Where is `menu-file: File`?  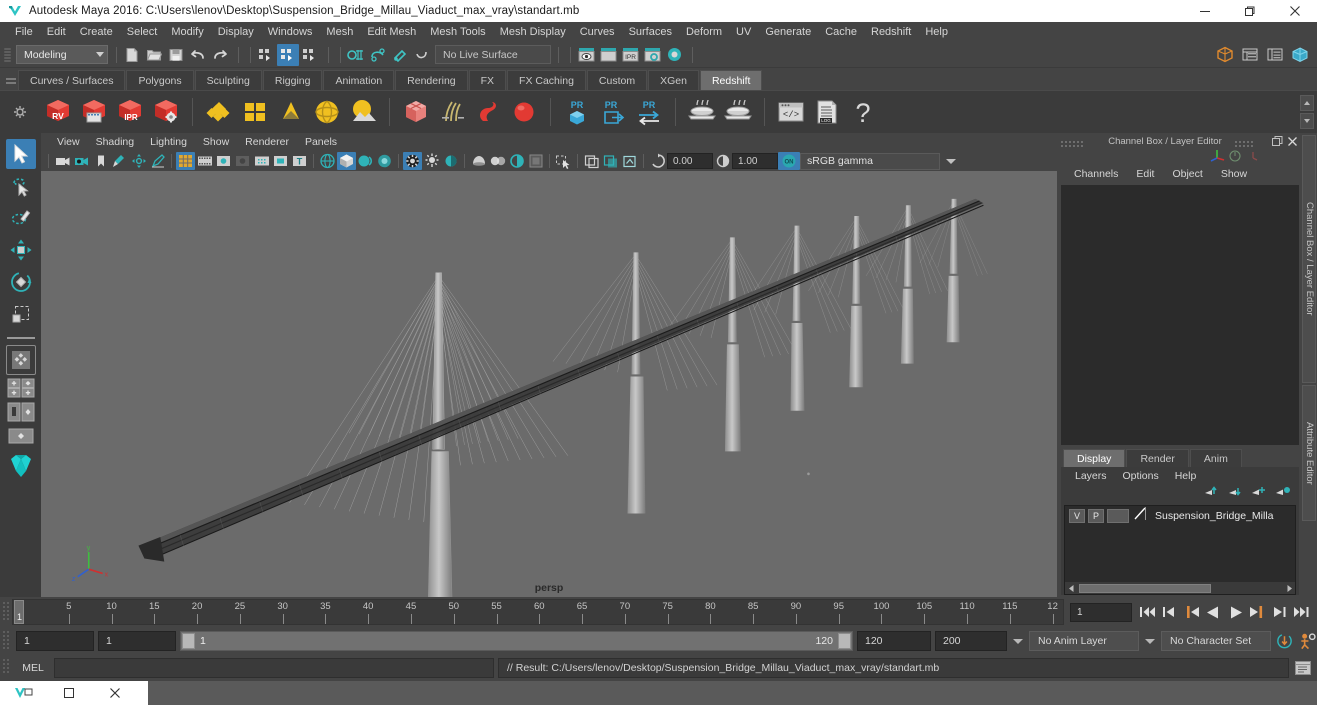 menu-file: File is located at coordinates (24, 32).